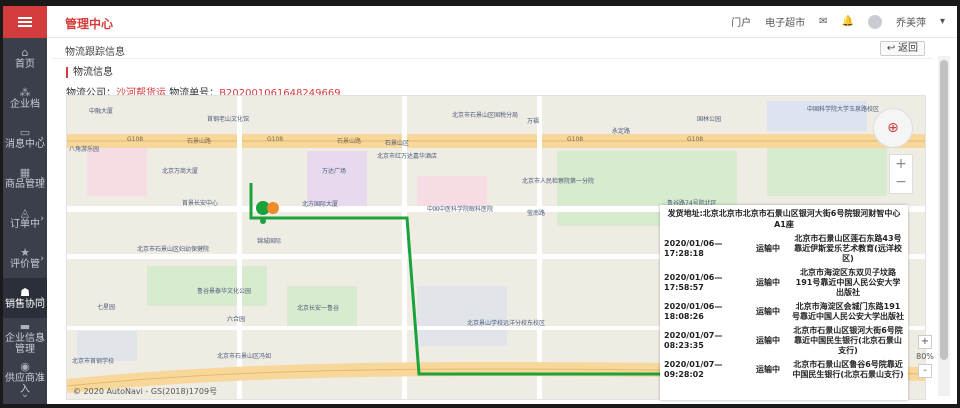 This screenshot has height=408, width=960. What do you see at coordinates (925, 371) in the screenshot?
I see `page-zoom-out-button: -` at bounding box center [925, 371].